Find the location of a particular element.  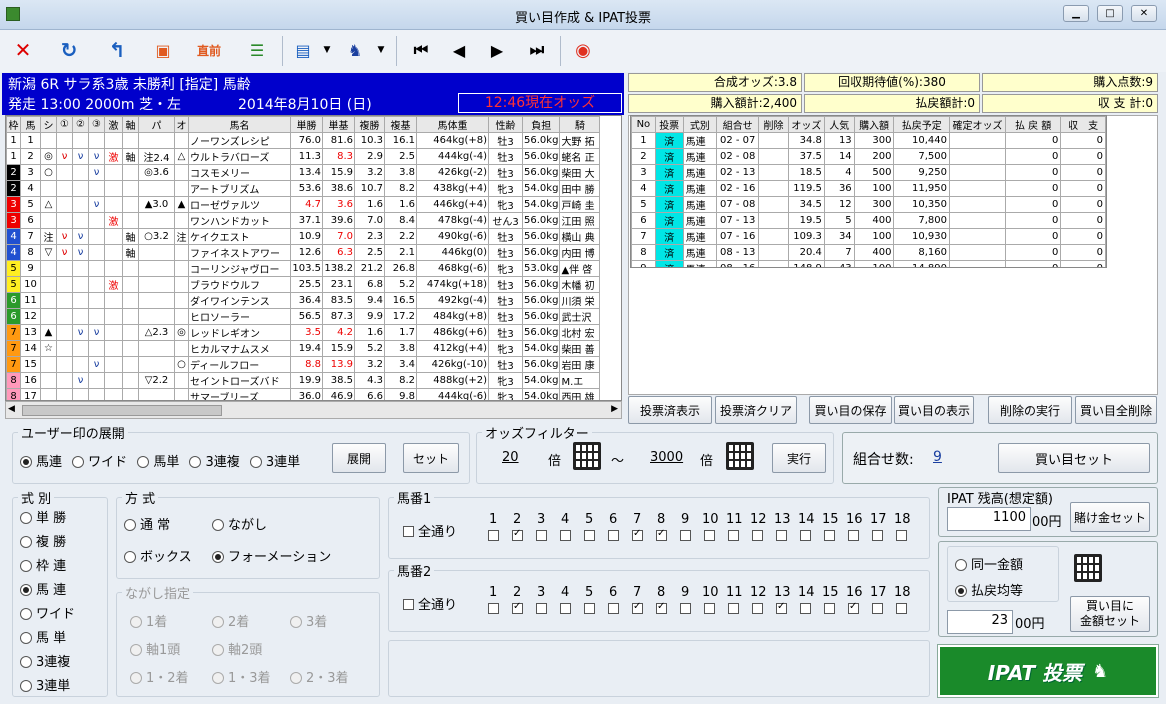

horse-col-header: ③ is located at coordinates (96, 124).